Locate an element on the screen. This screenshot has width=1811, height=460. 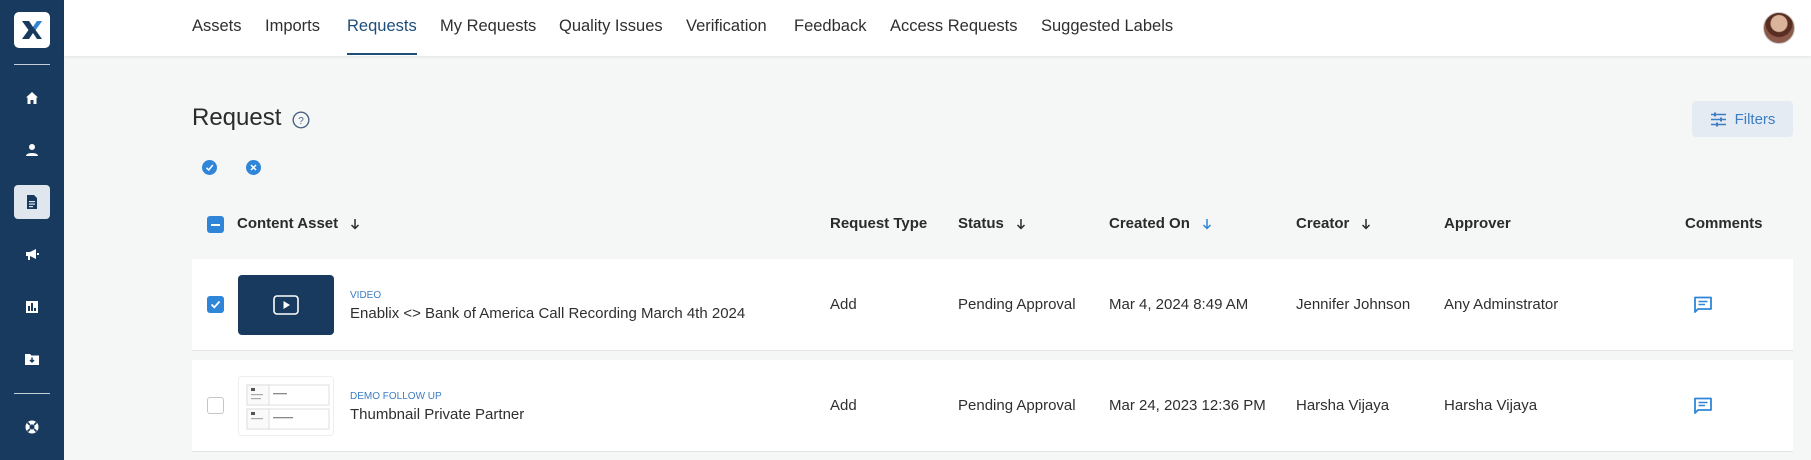
bar-chart-icon is located at coordinates (32, 307).